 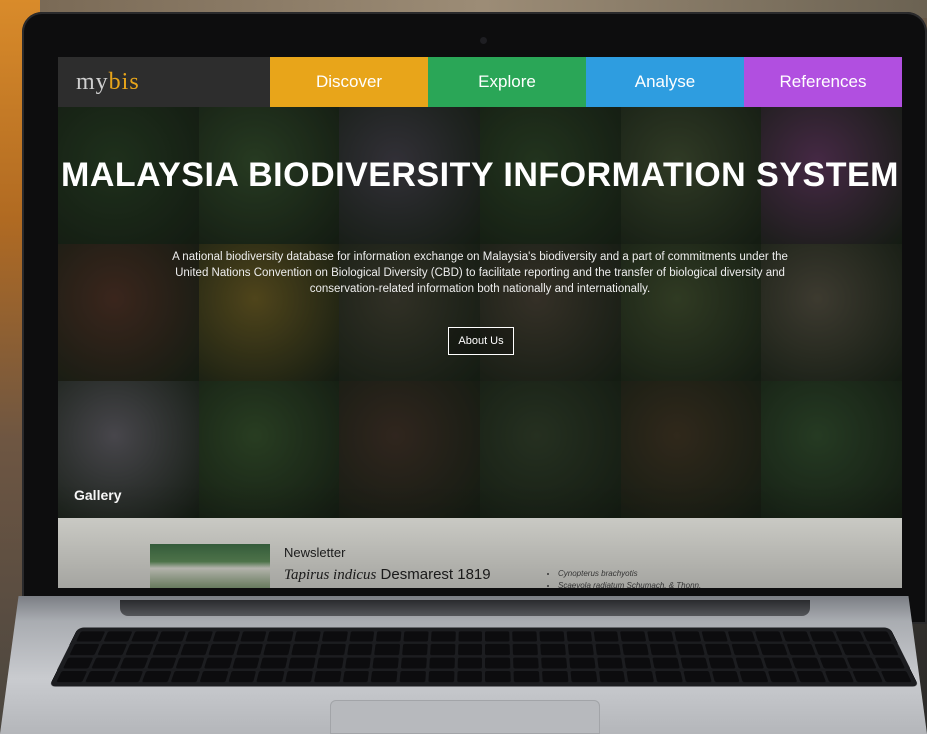 I want to click on newsletter-article: Tapirus indicus Desmarest 1819, so click(x=387, y=575).